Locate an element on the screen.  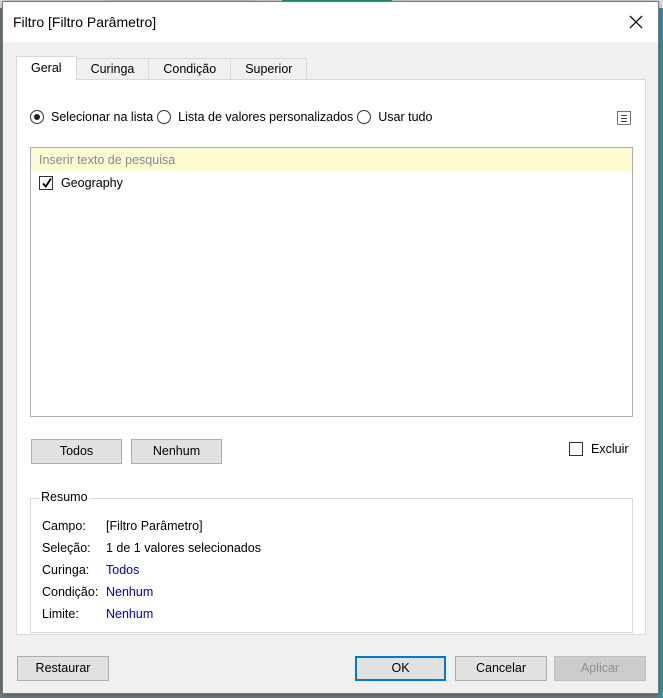
exclude-option: Excluir is located at coordinates (599, 449).